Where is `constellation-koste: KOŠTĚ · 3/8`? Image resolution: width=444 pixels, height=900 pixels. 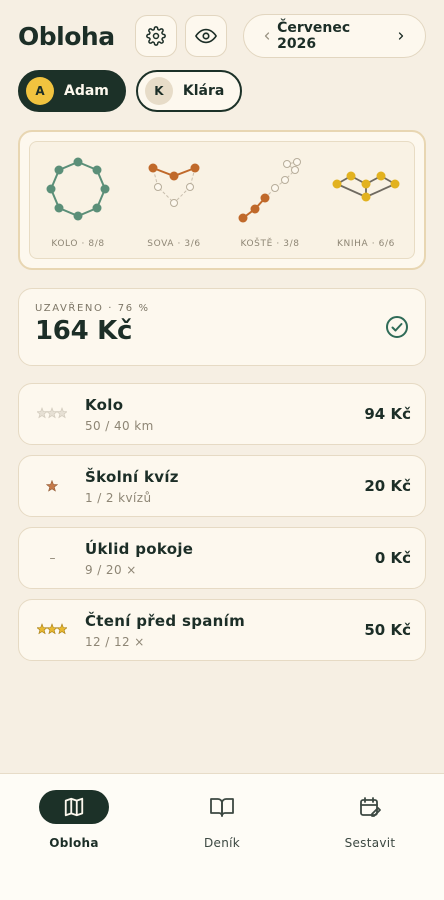
constellation-koste: KOŠTĚ · 3/8 is located at coordinates (270, 195).